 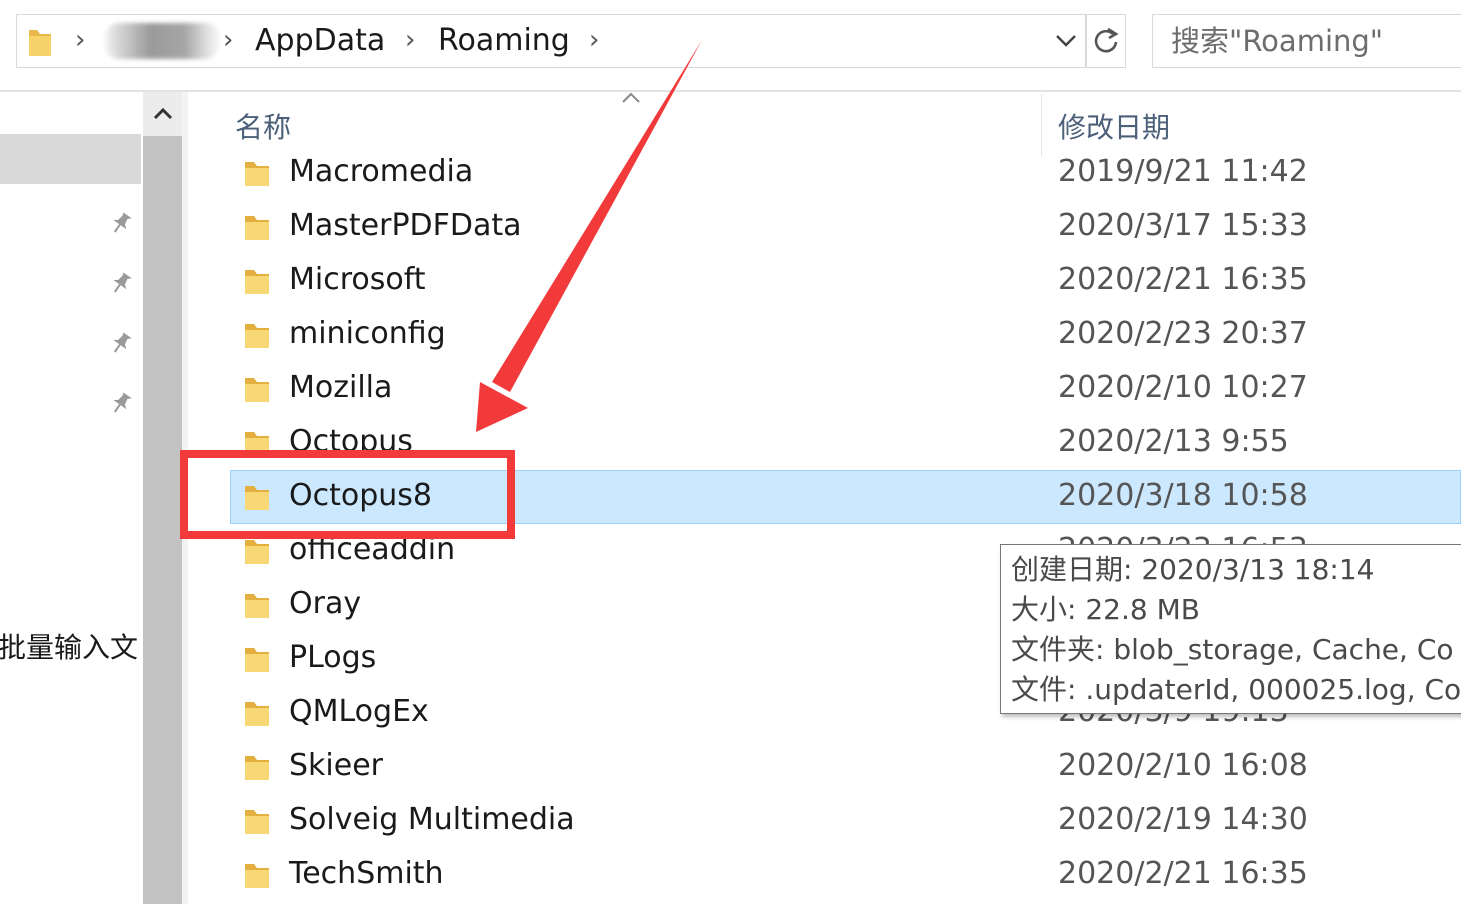 What do you see at coordinates (1232, 649) in the screenshot?
I see `tooltip-folders: 文件夹: blob_storage, Cache, Co` at bounding box center [1232, 649].